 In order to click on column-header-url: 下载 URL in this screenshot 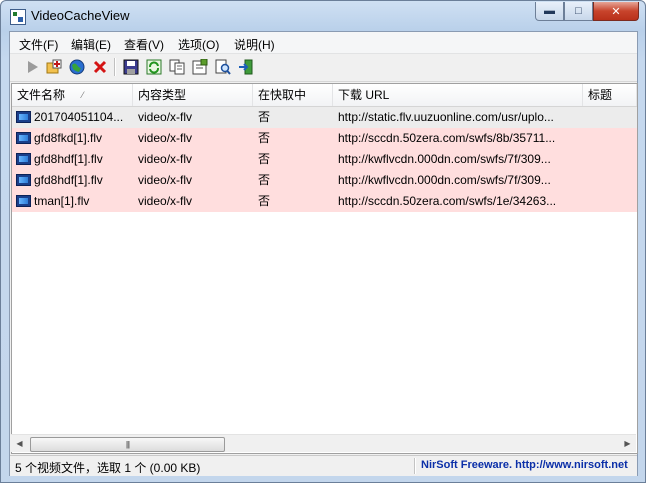, I will do `click(458, 95)`.